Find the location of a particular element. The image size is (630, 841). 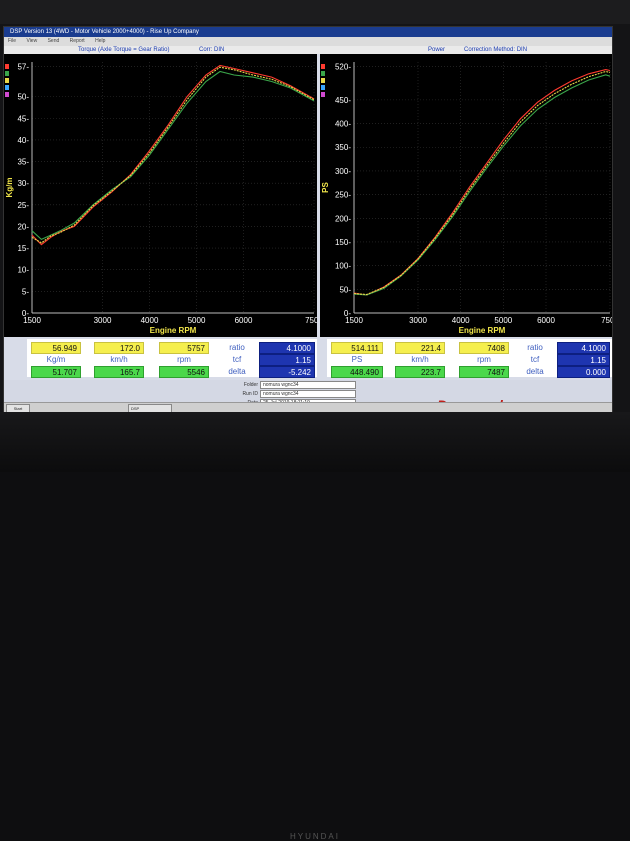

rpm-peak-value-right: 7487 is located at coordinates (484, 372).